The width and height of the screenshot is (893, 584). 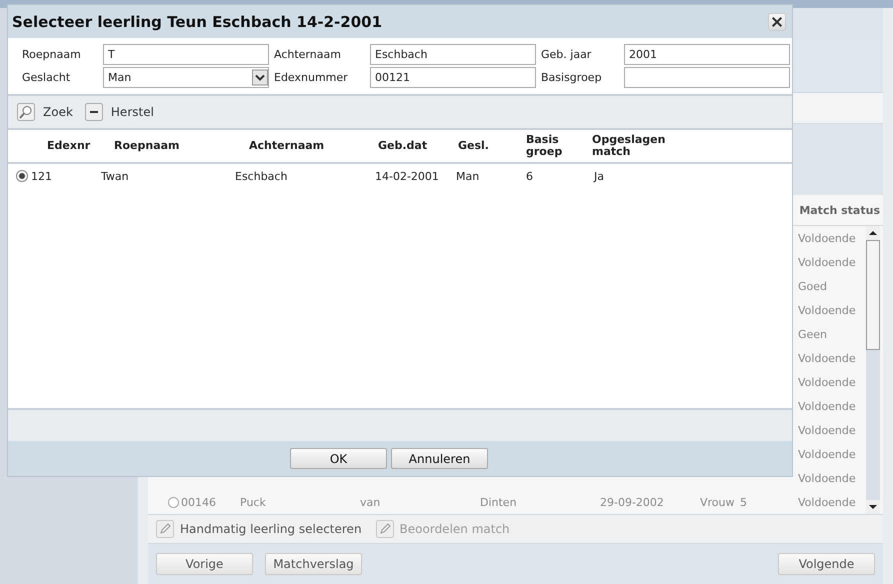 What do you see at coordinates (197, 21) in the screenshot?
I see `dialog-title: Selecteer leerling Teun Eschbach 14-2-2001` at bounding box center [197, 21].